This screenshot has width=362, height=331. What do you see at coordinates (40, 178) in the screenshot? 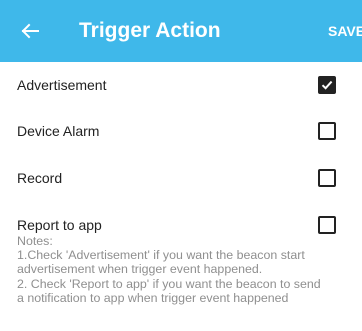
I see `option-label: Record` at bounding box center [40, 178].